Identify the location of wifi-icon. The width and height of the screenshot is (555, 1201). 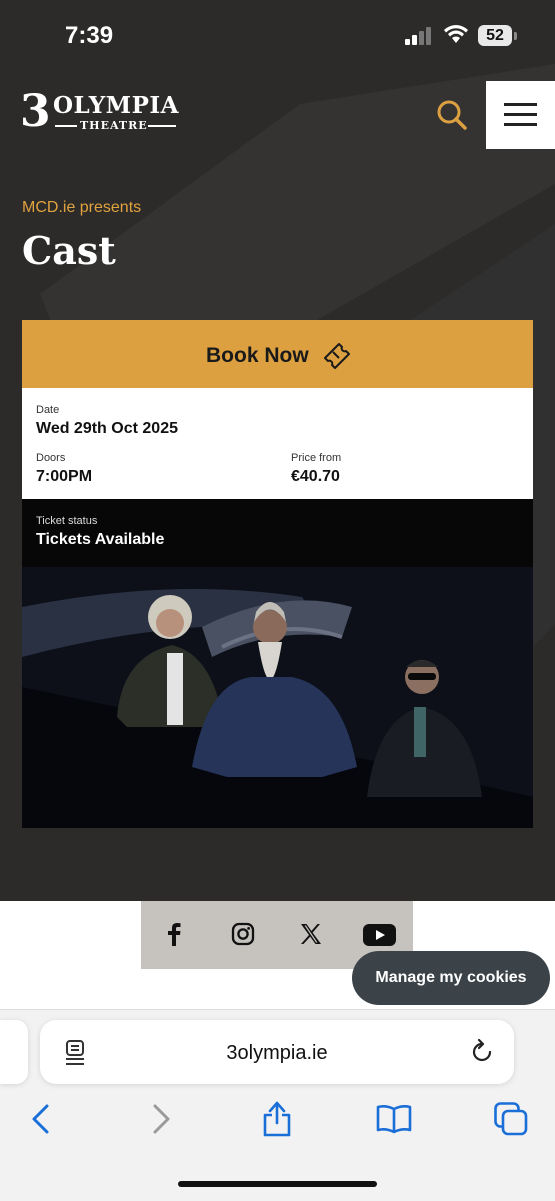
(456, 34).